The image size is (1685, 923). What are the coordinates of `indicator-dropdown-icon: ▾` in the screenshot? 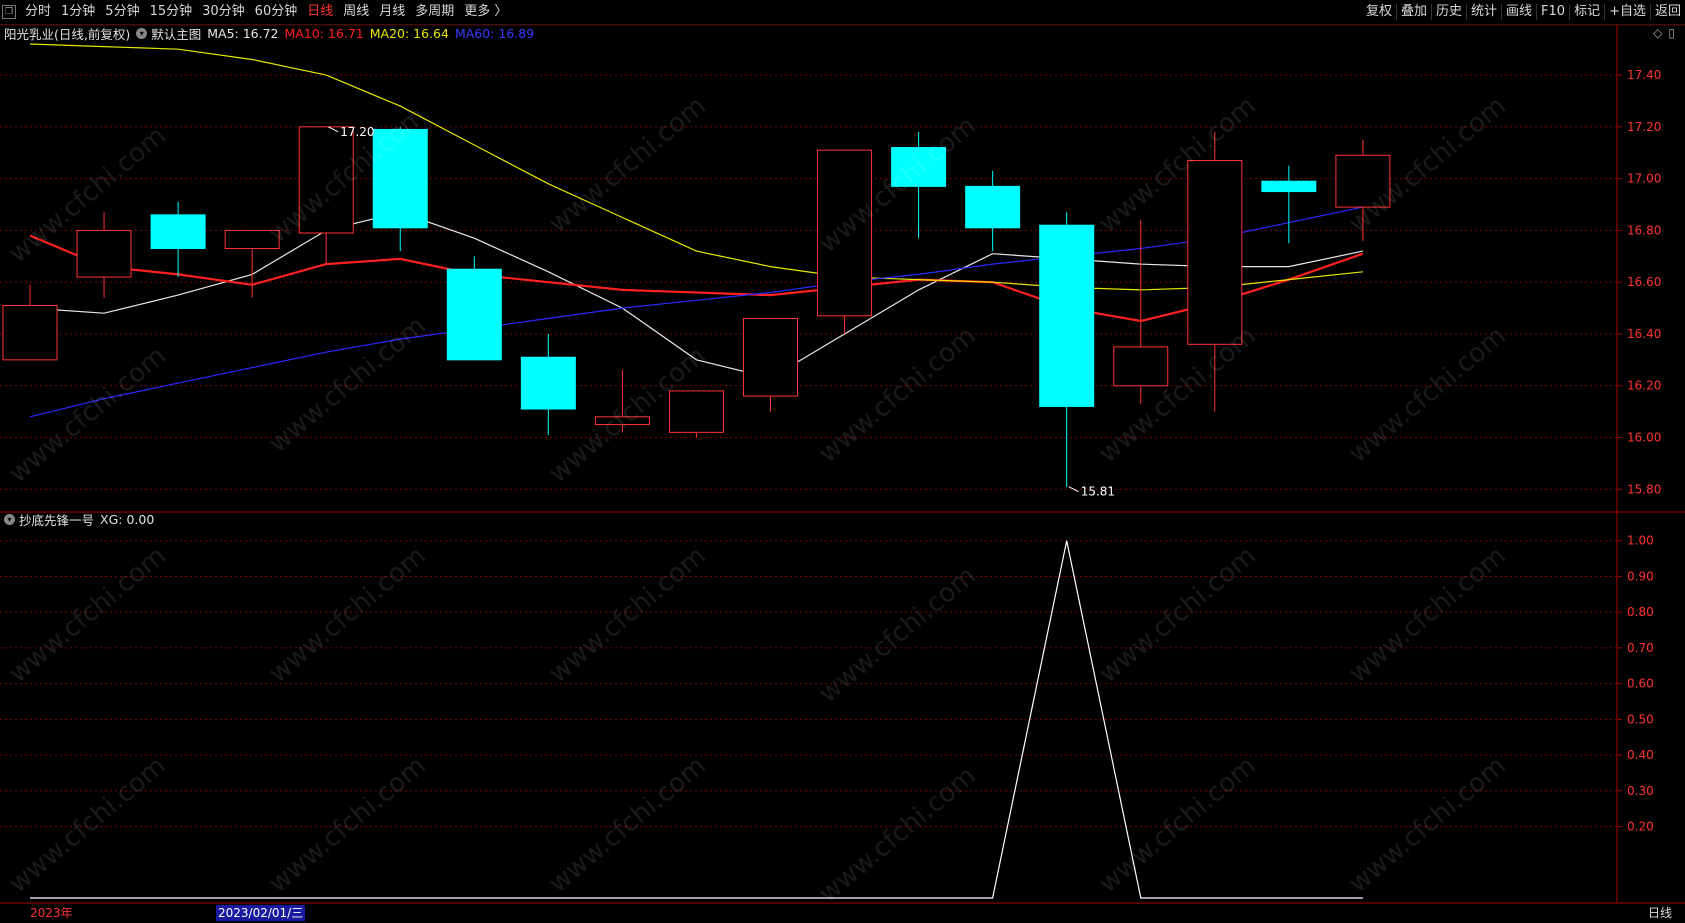 It's located at (9, 519).